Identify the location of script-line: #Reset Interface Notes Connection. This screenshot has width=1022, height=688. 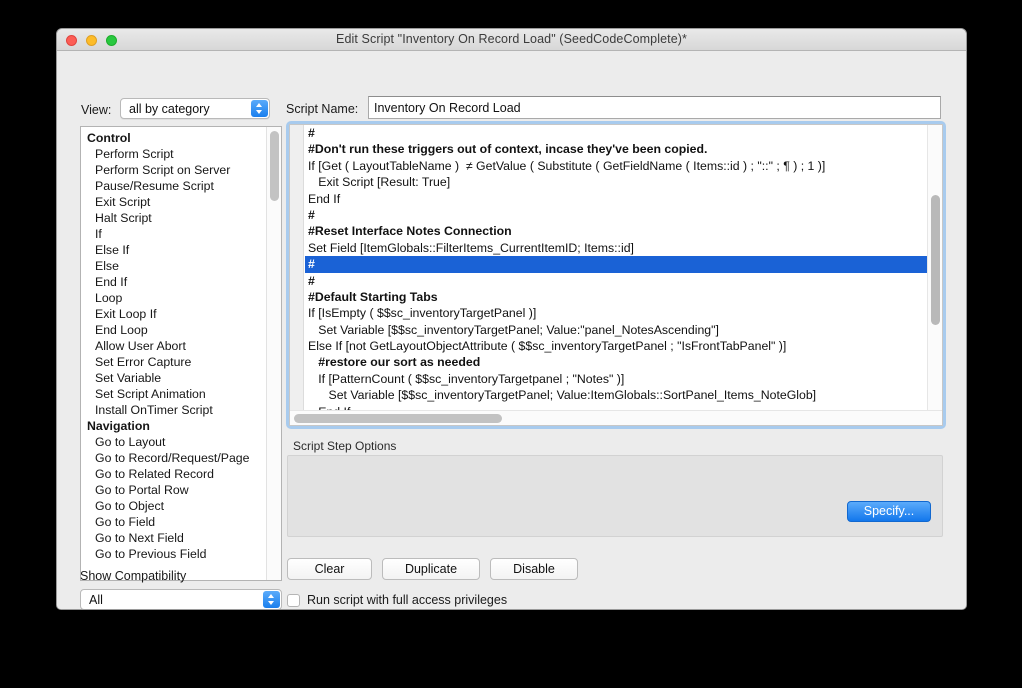
(616, 231).